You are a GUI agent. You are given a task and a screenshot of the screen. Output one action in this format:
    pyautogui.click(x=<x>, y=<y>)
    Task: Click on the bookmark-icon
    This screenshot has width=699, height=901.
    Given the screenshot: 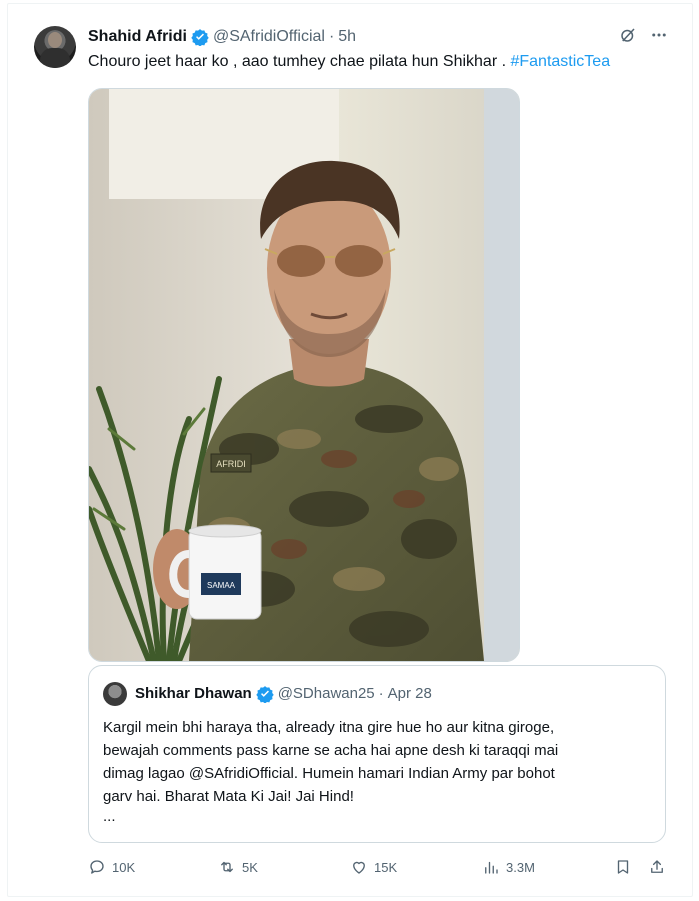 What is the action you would take?
    pyautogui.click(x=623, y=867)
    